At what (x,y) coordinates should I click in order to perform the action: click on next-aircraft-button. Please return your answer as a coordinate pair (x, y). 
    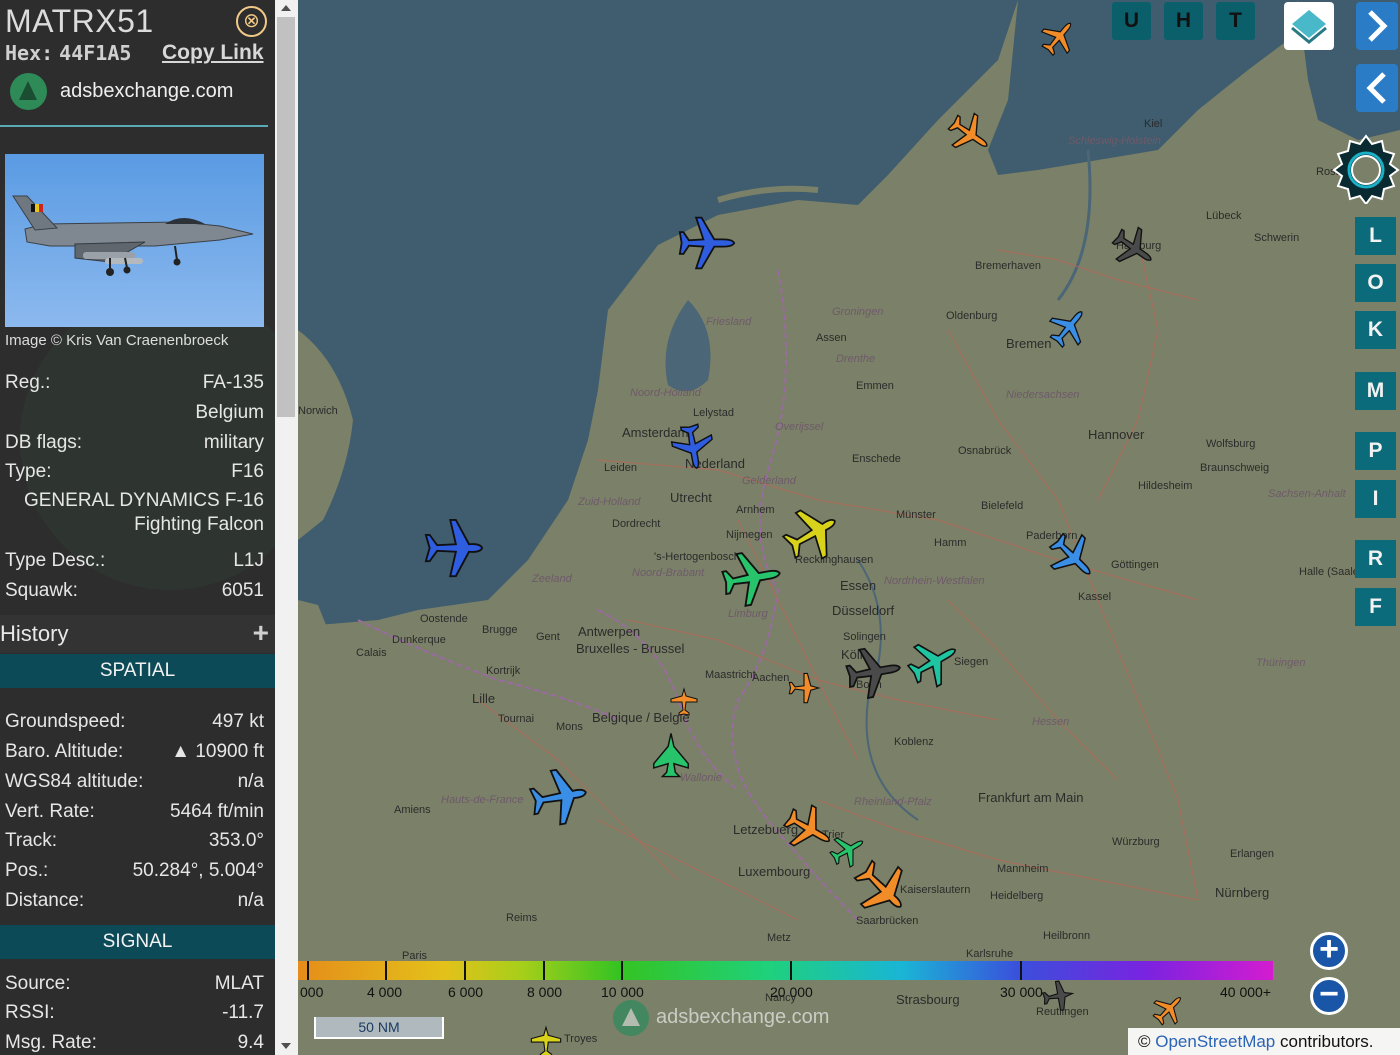
    Looking at the image, I should click on (1377, 26).